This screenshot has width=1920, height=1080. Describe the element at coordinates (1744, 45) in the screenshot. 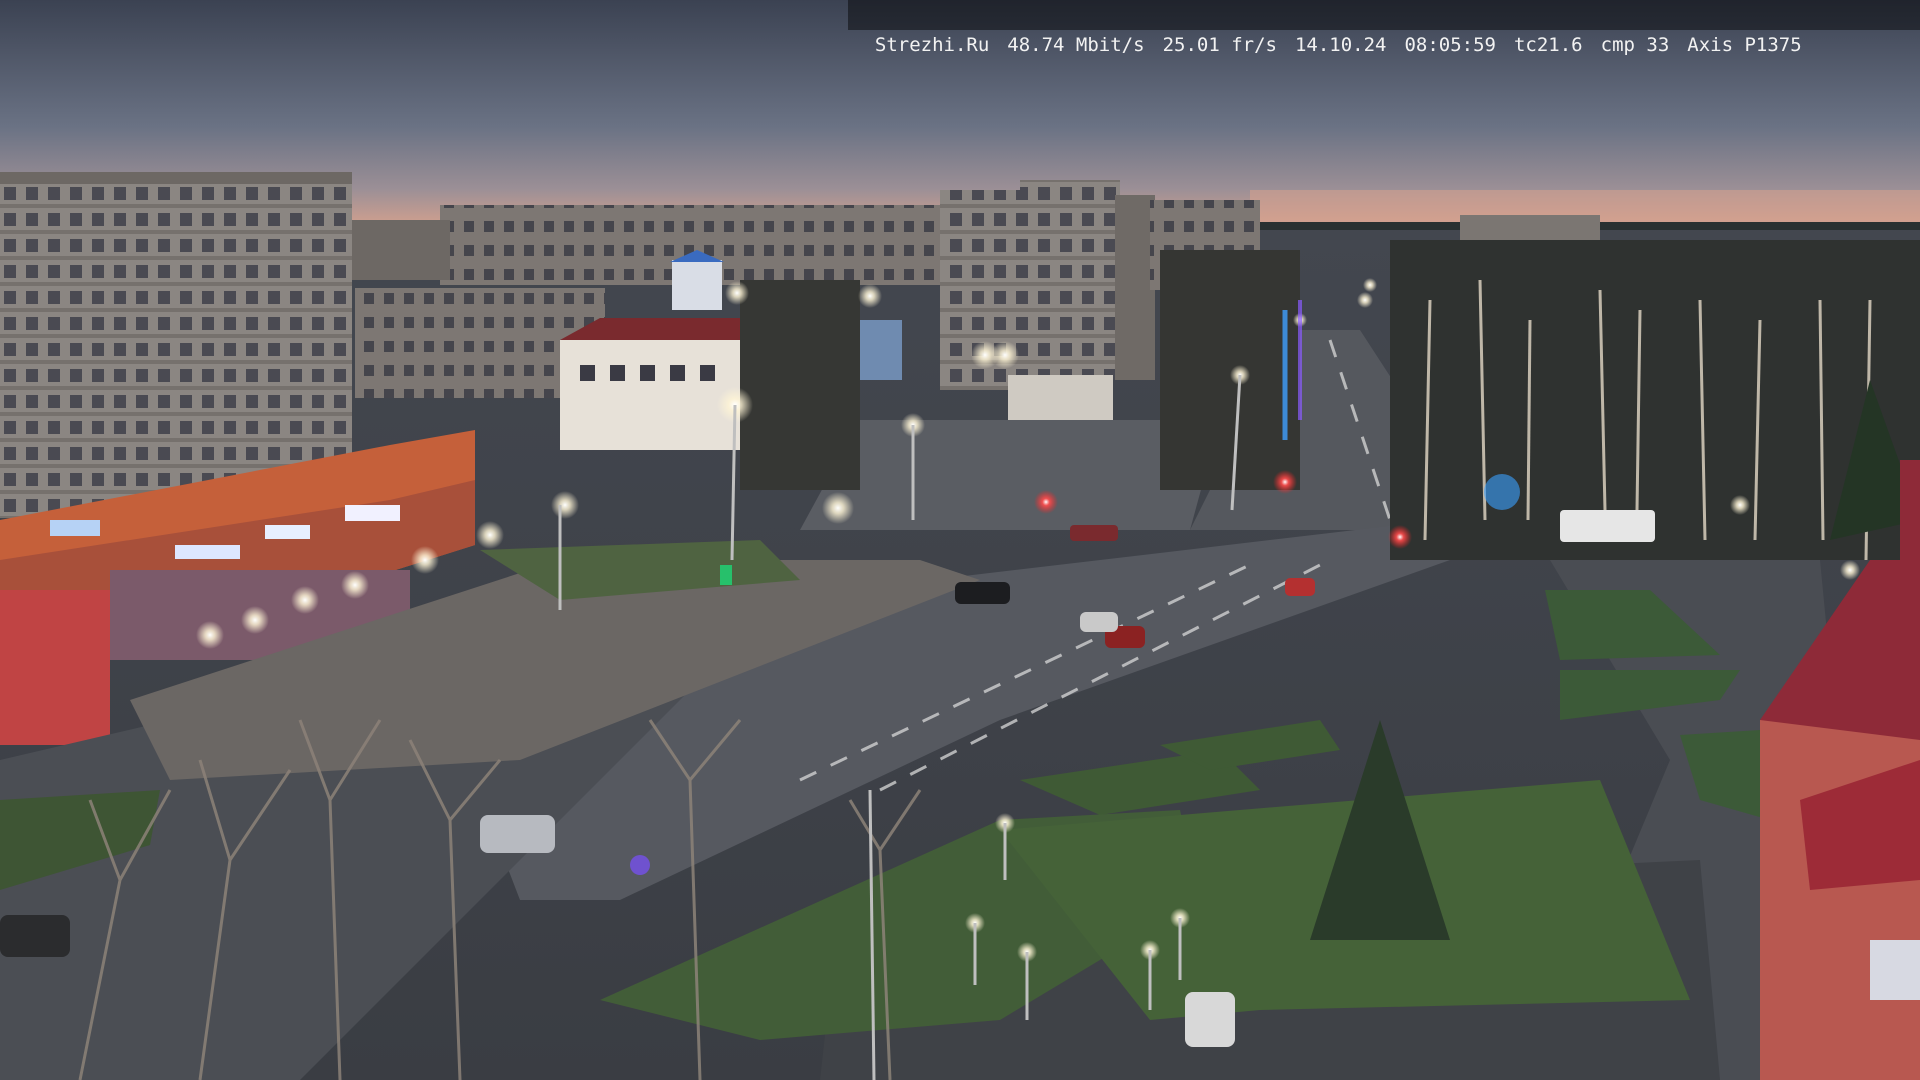

I see `camera-model-label: Axis P1375` at that location.